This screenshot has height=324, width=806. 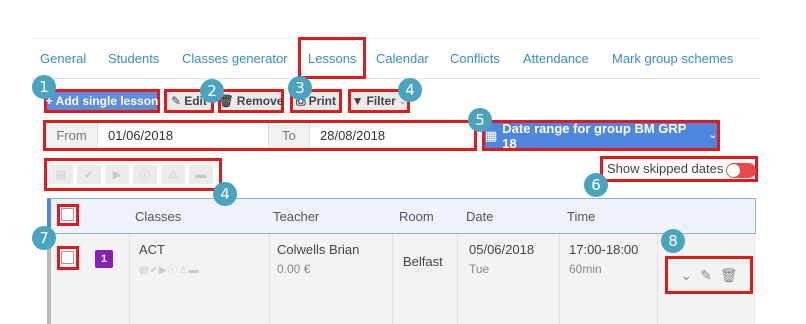 I want to click on lesson-count-badge: 1, so click(x=104, y=259).